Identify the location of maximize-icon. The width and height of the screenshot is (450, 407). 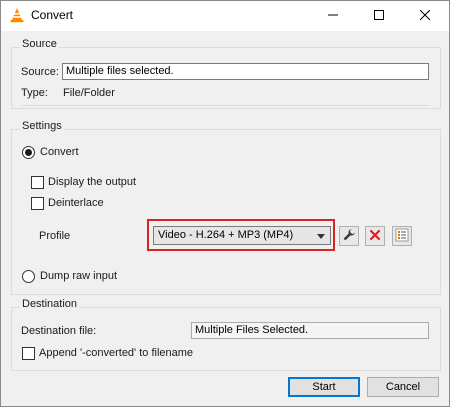
(379, 16).